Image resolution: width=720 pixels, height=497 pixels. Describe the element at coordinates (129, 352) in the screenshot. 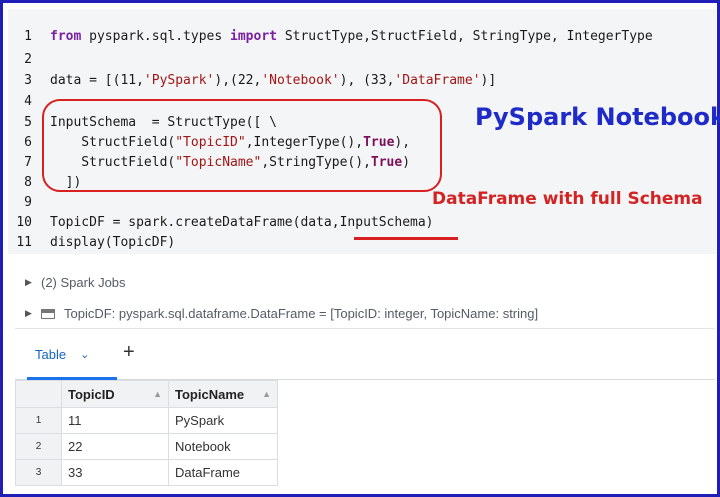

I see `add-tab-button: +` at that location.